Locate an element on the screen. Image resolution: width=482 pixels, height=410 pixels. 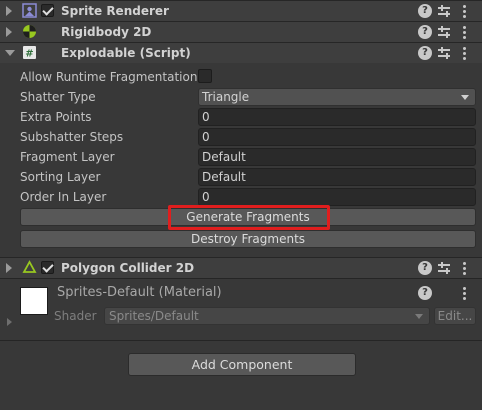
sorting-layer-label: Sorting Layer is located at coordinates (60, 177).